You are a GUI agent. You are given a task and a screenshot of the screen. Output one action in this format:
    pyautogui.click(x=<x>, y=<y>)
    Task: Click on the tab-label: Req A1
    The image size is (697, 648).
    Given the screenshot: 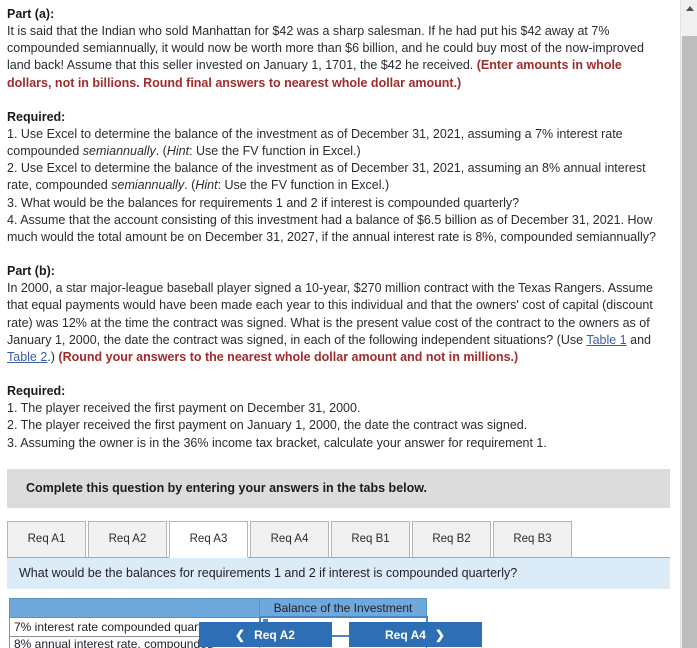 What is the action you would take?
    pyautogui.click(x=46, y=539)
    